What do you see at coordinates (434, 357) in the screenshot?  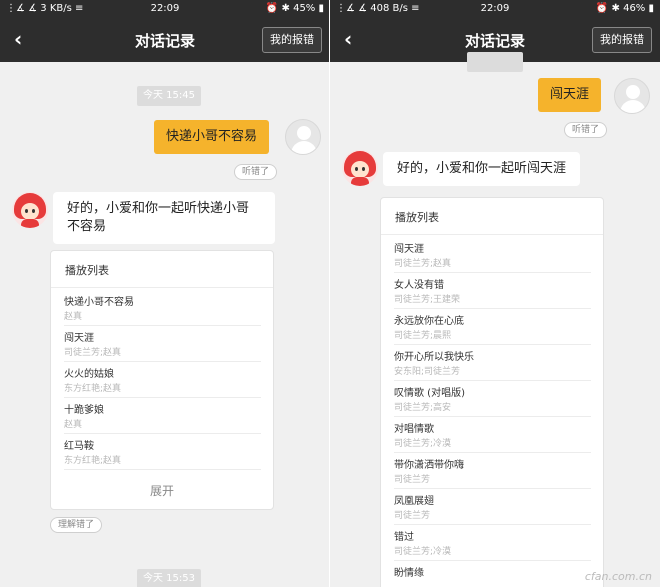 I see `song-name: 你开心所以我快乐` at bounding box center [434, 357].